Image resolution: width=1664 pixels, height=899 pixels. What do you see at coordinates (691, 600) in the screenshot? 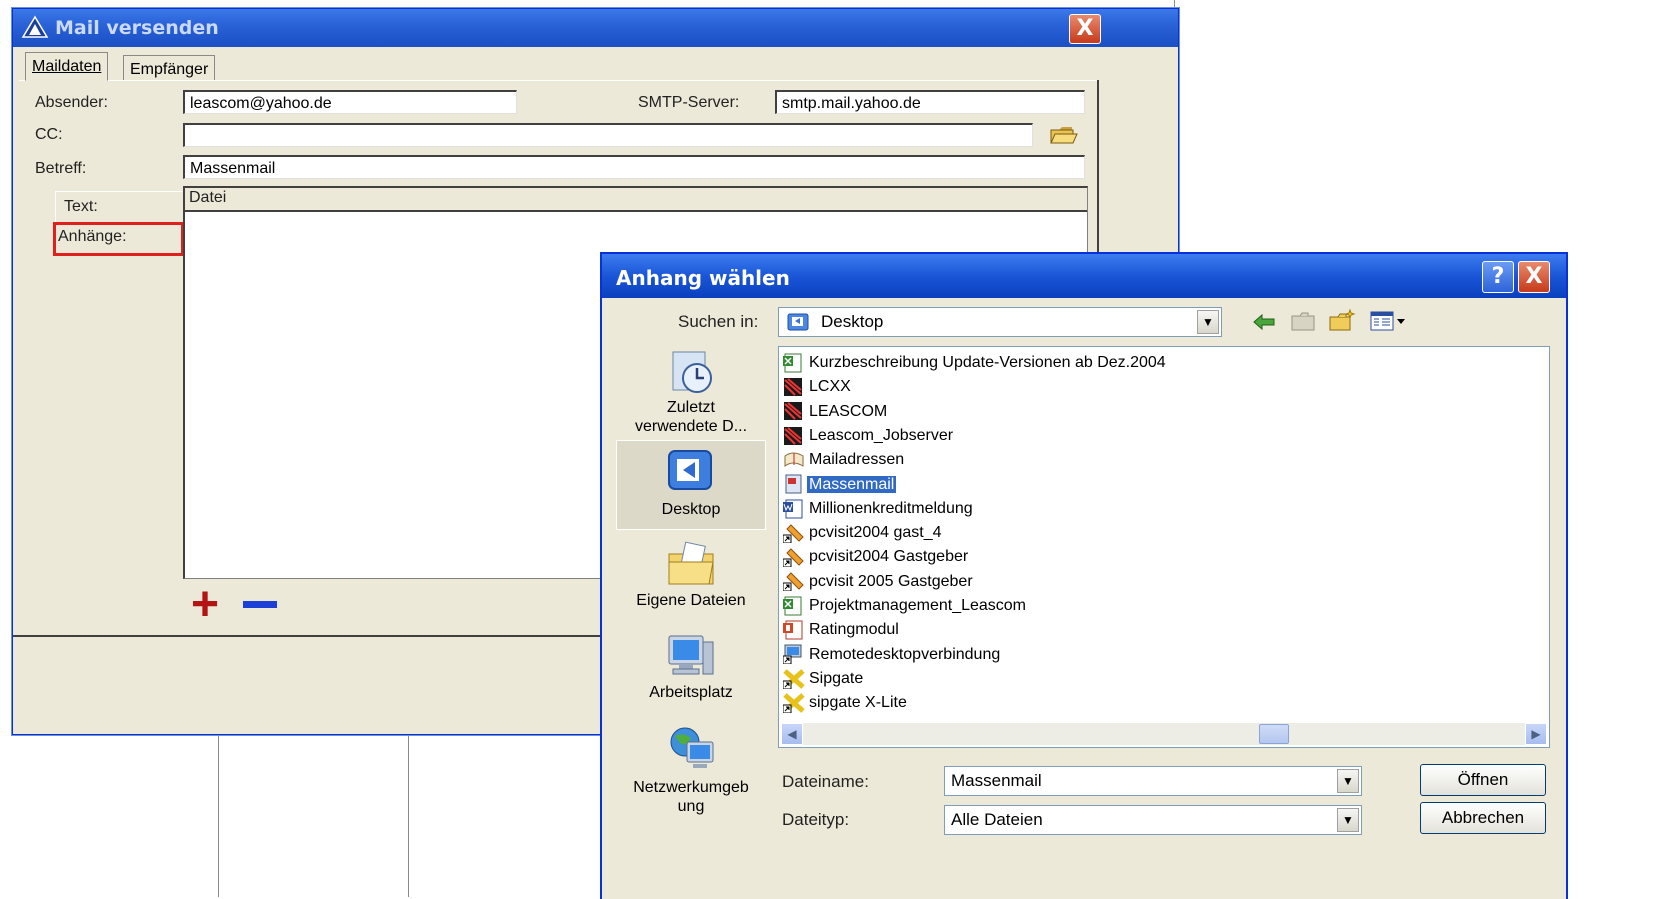
I see `place-my-documents-label: Eigene Dateien` at bounding box center [691, 600].